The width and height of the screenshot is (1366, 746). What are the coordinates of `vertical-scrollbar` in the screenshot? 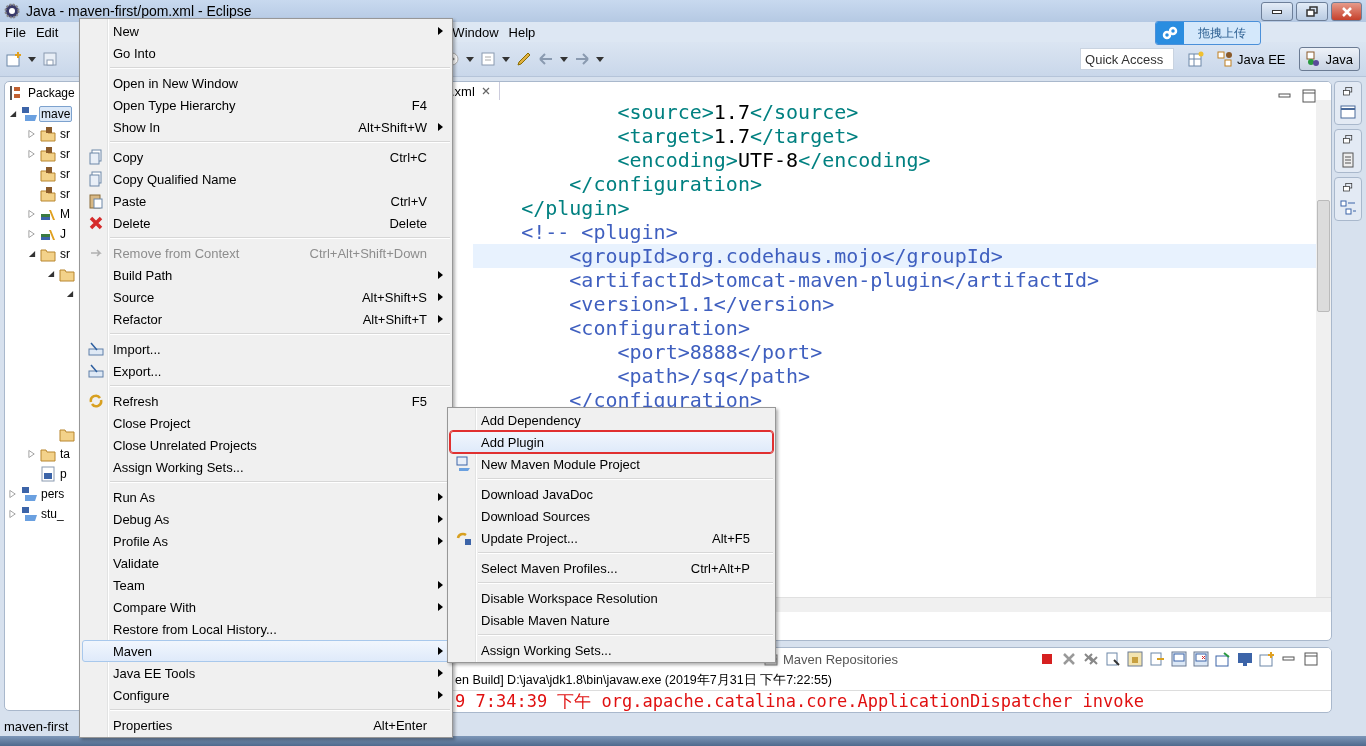 It's located at (1323, 348).